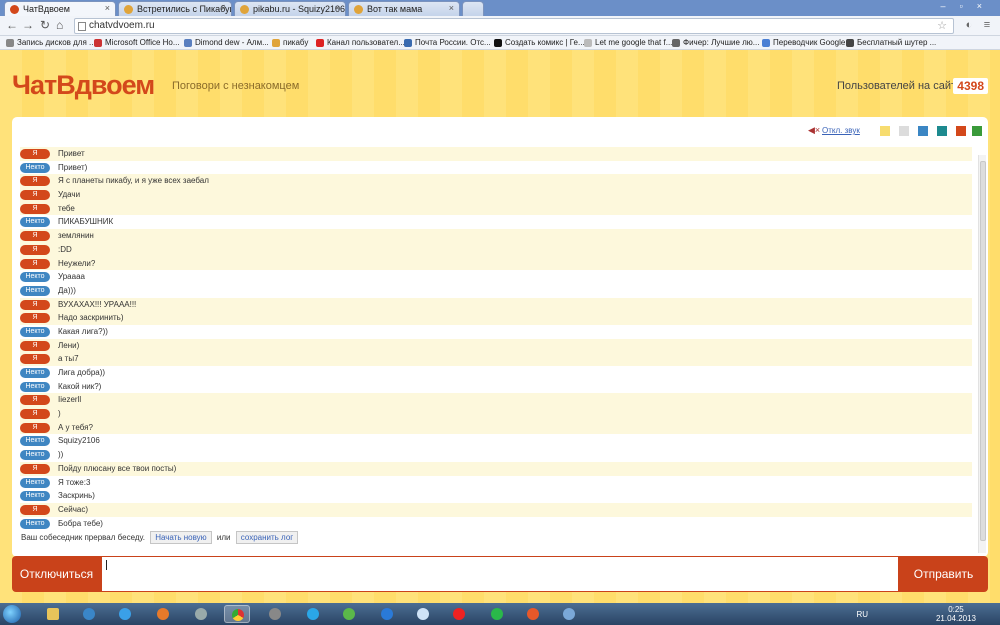 This screenshot has height=625, width=1000. I want to click on chrome-icon, so click(238, 615).